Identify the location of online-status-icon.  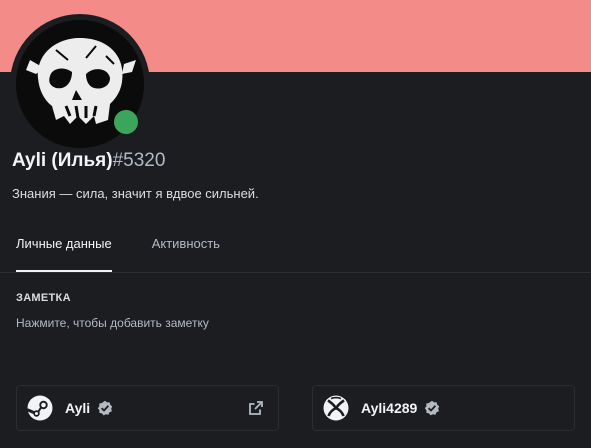
(126, 122).